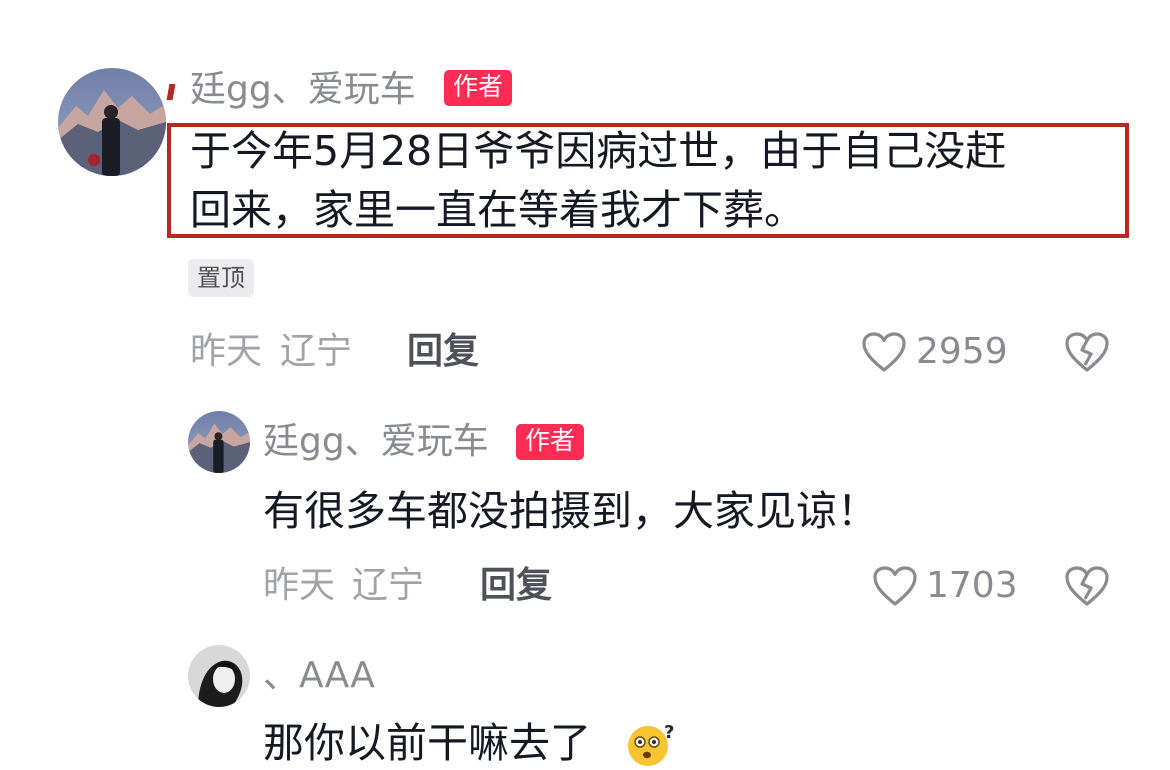 The width and height of the screenshot is (1170, 770). Describe the element at coordinates (388, 585) in the screenshot. I see `reply-location: 辽宁` at that location.